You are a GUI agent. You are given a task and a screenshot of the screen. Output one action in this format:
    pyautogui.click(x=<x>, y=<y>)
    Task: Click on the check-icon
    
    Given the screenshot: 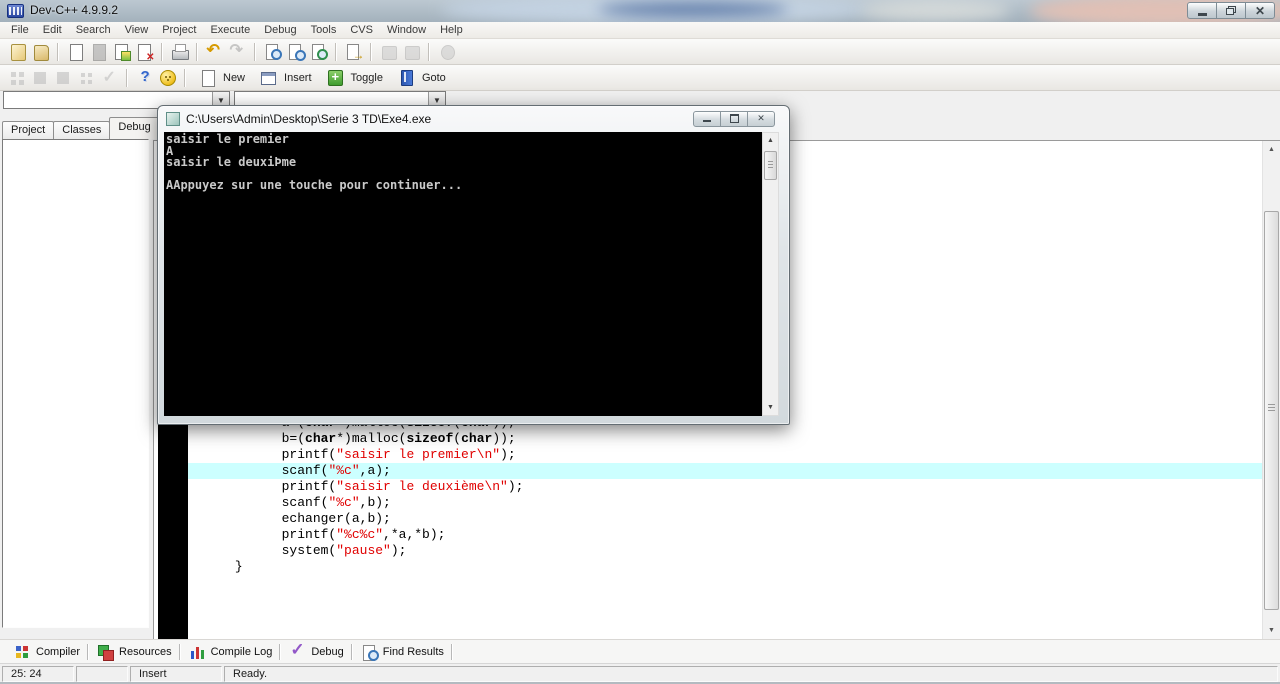 What is the action you would take?
    pyautogui.click(x=110, y=77)
    